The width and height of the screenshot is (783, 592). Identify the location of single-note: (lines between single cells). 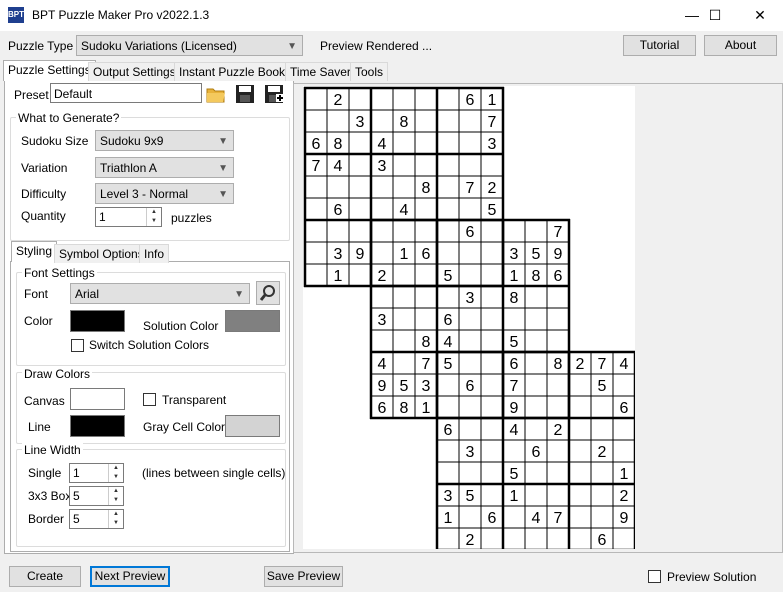
(214, 473).